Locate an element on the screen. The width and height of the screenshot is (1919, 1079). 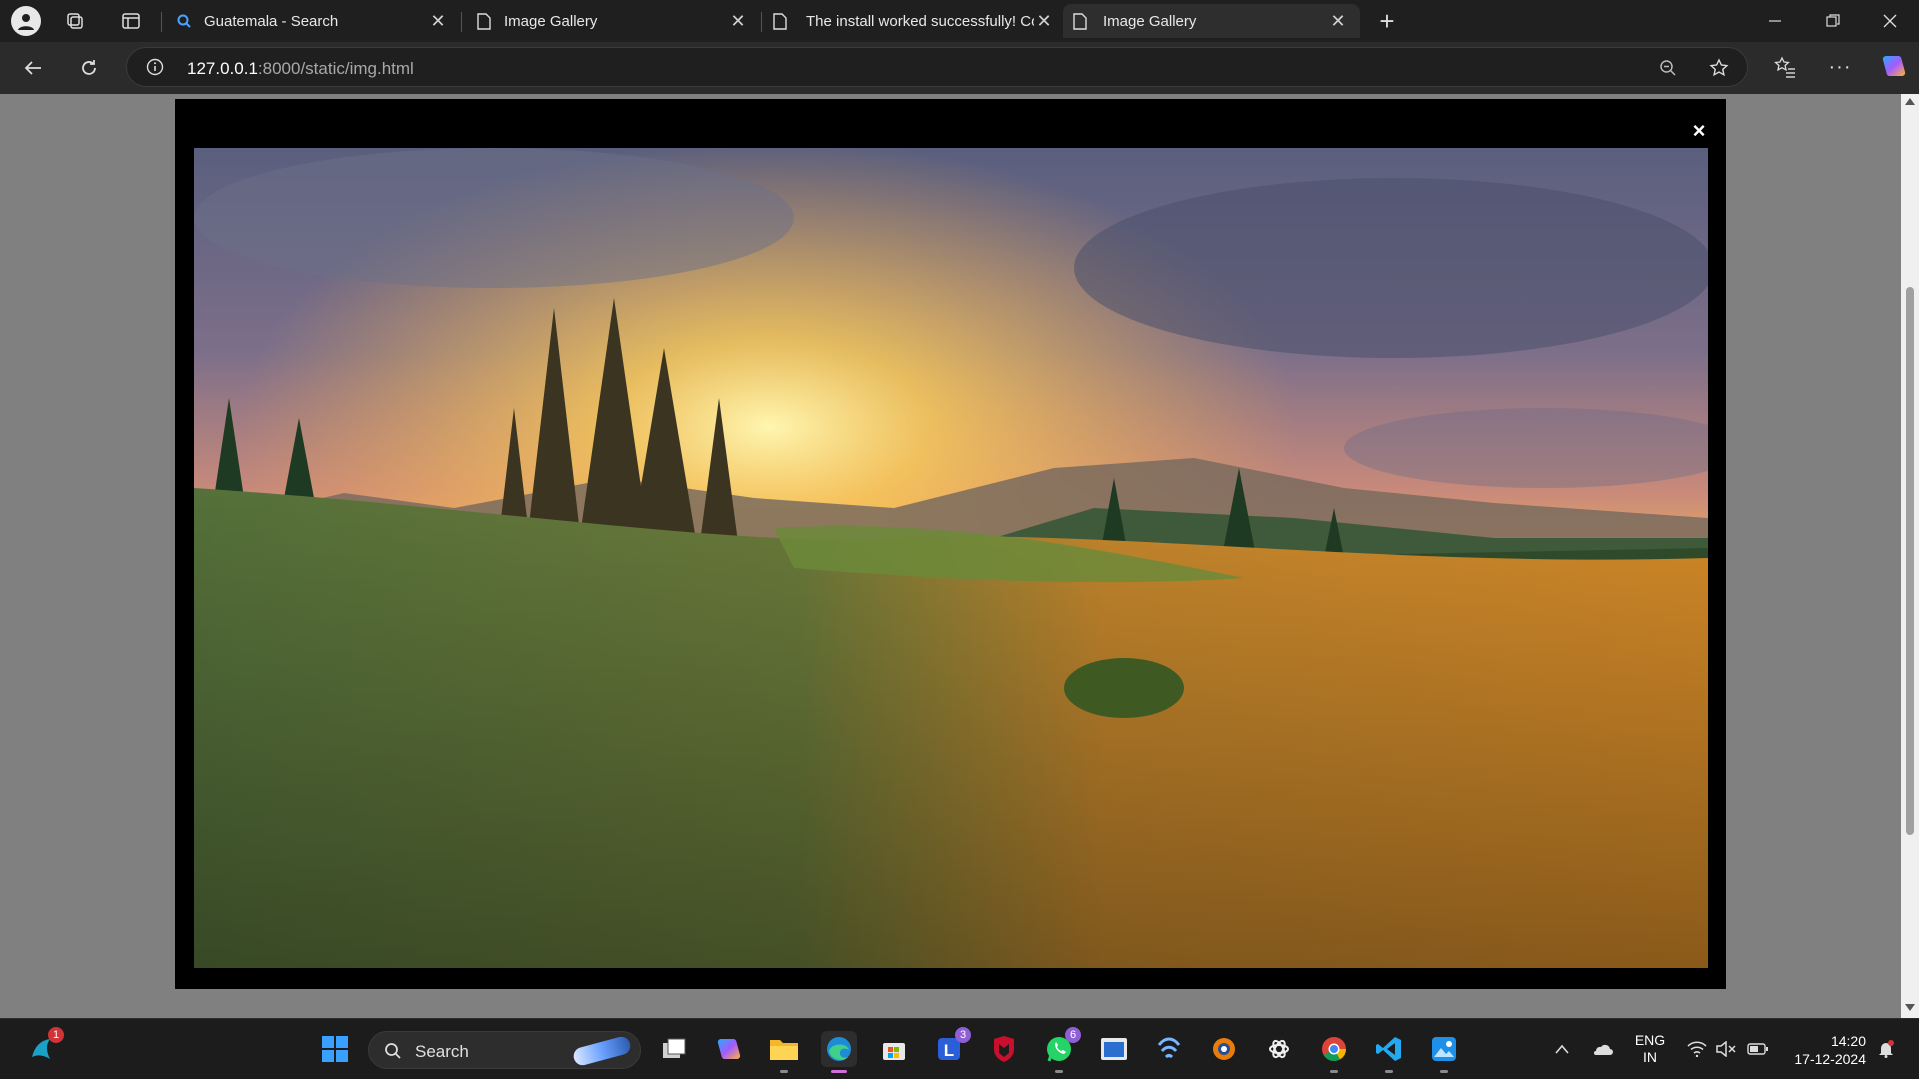
new-tab-button: + is located at coordinates (1387, 21).